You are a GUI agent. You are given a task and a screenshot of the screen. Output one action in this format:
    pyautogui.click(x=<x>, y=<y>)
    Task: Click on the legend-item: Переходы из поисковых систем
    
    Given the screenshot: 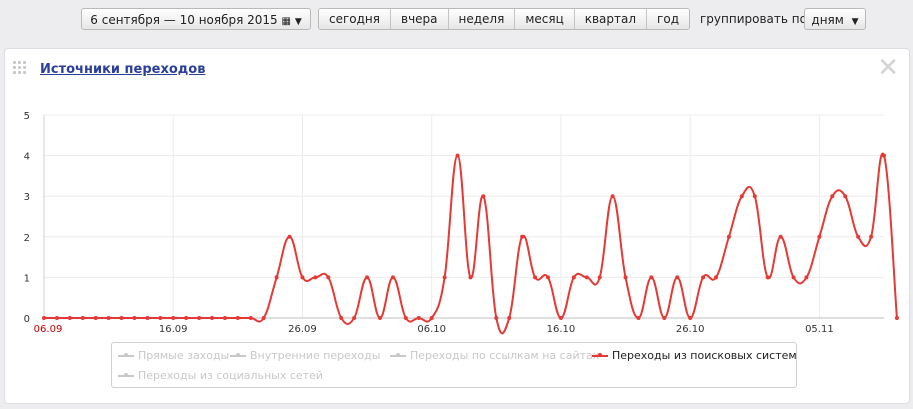 What is the action you would take?
    pyautogui.click(x=694, y=356)
    